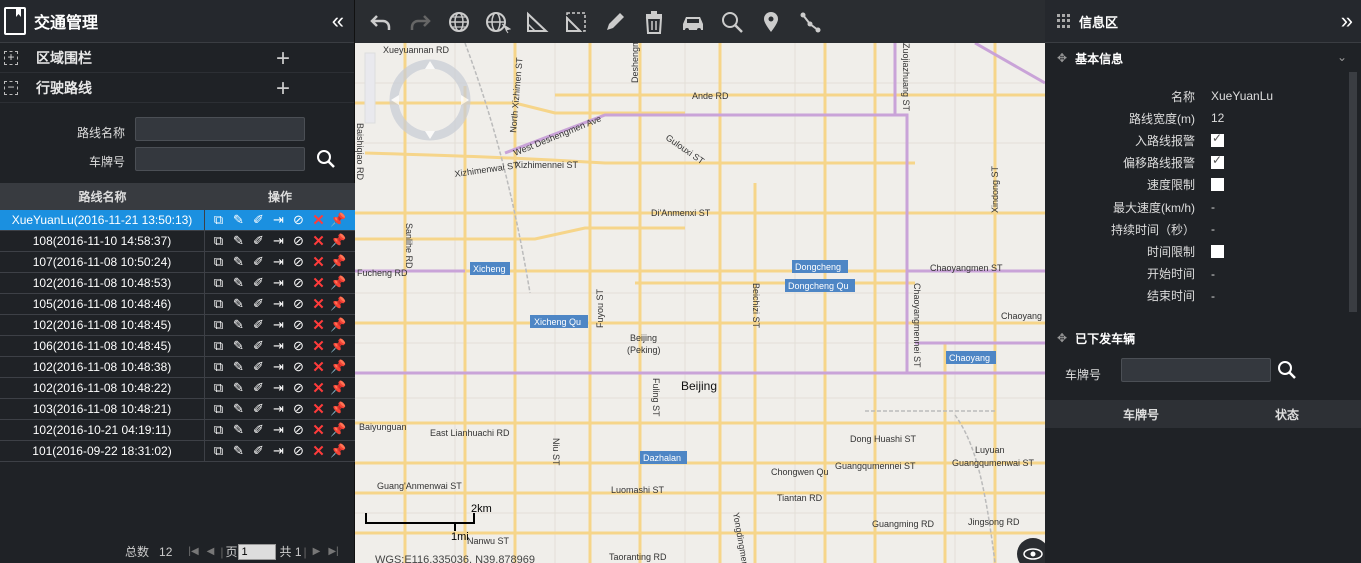 This screenshot has width=1361, height=563. I want to click on table-row: 102(2016-10-21 04:19:11) ⧉ ✎ ✐ ⇥ ⊘ ✕ 📌, so click(177, 430).